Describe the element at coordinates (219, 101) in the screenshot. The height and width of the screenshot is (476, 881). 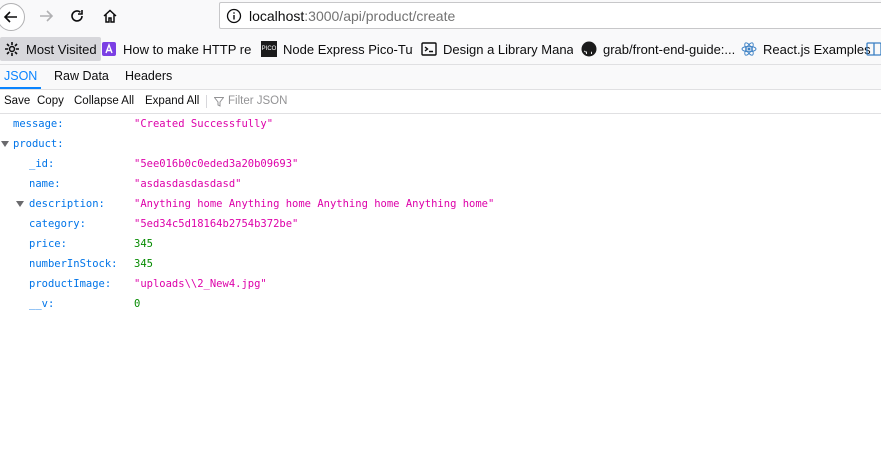
I see `filter-icon` at that location.